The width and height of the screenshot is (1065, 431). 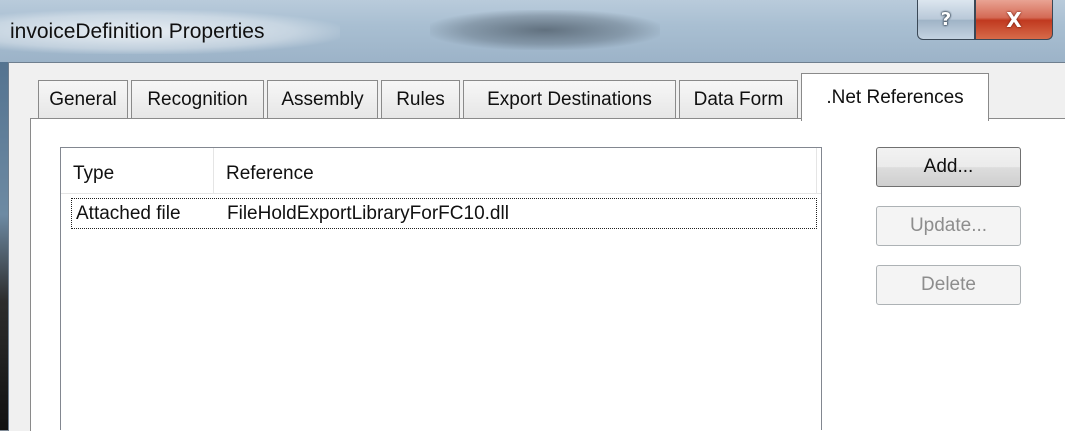 I want to click on tab-assembly: Assembly, so click(x=322, y=99).